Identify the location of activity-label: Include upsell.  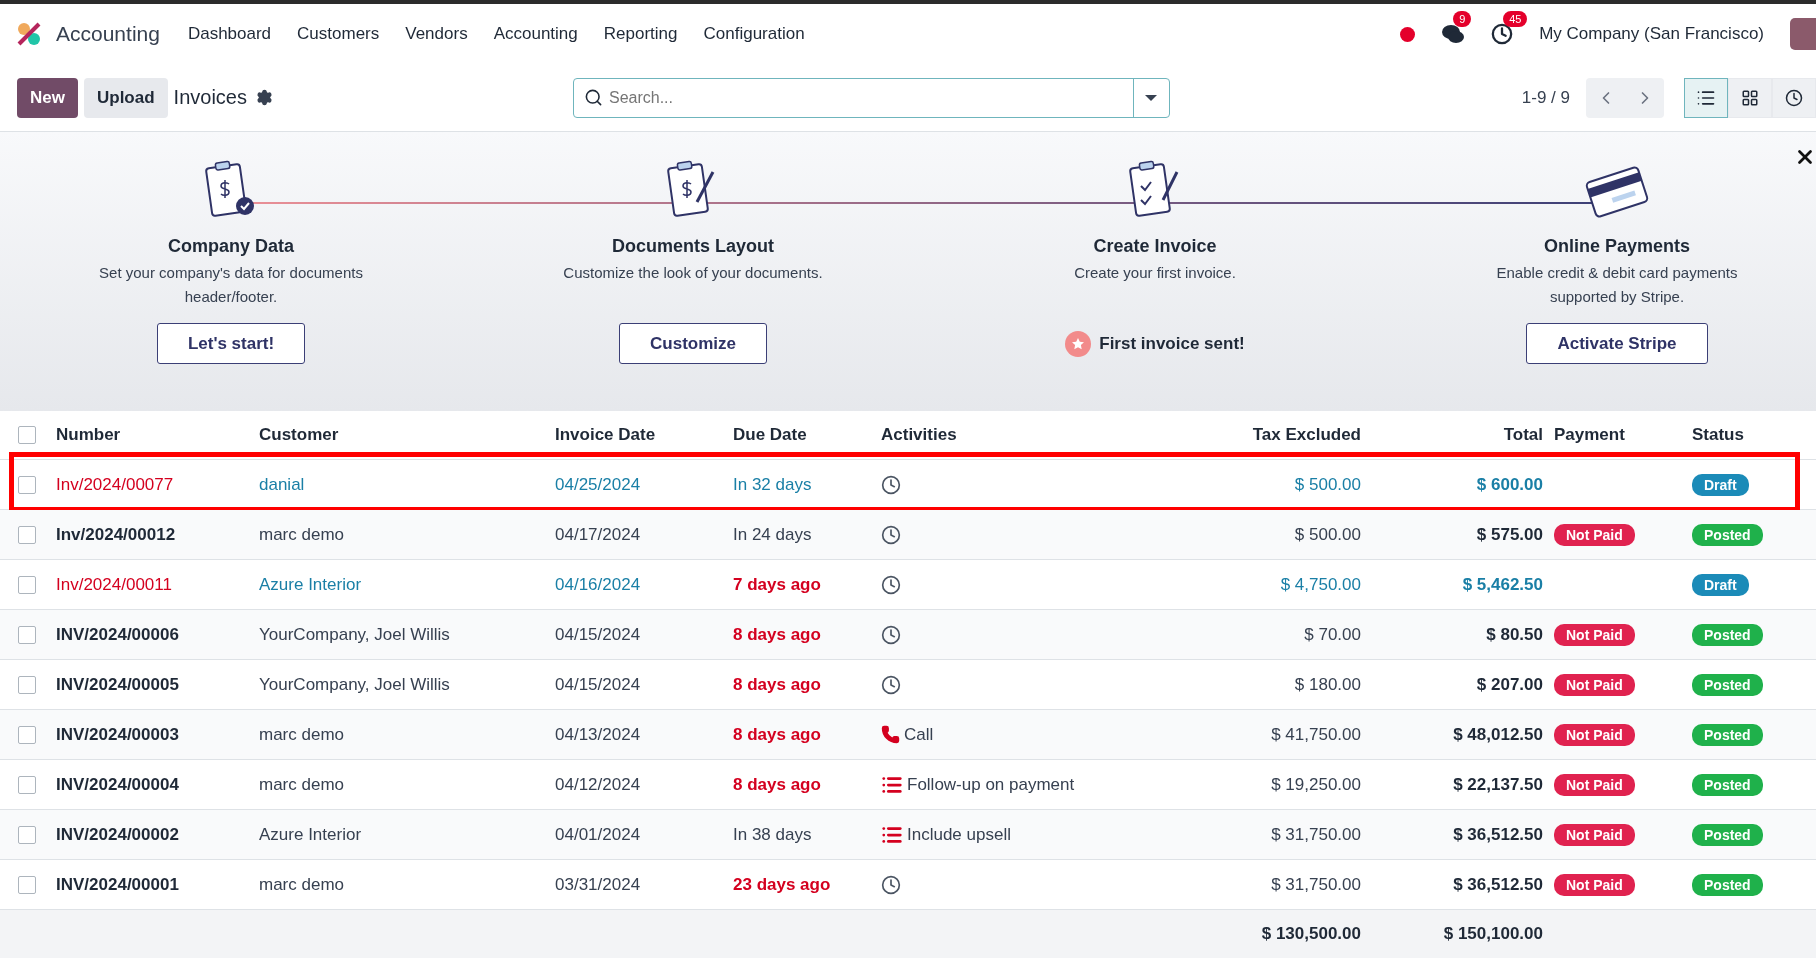
(959, 834).